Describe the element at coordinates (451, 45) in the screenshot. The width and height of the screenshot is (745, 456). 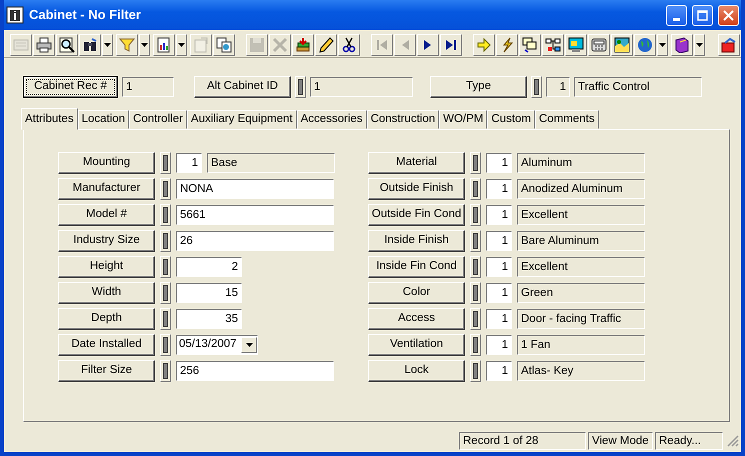
I see `last-record-button` at that location.